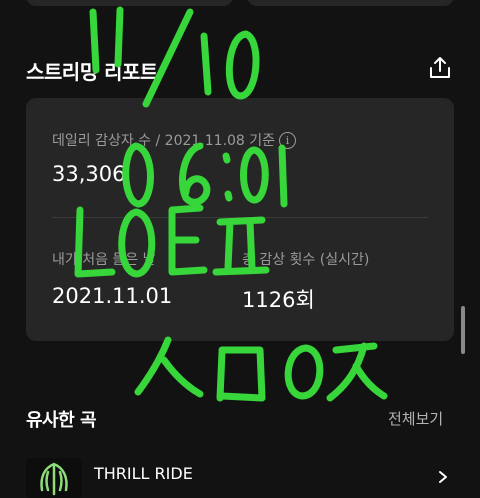  What do you see at coordinates (129, 3) in the screenshot?
I see `top-card-left` at bounding box center [129, 3].